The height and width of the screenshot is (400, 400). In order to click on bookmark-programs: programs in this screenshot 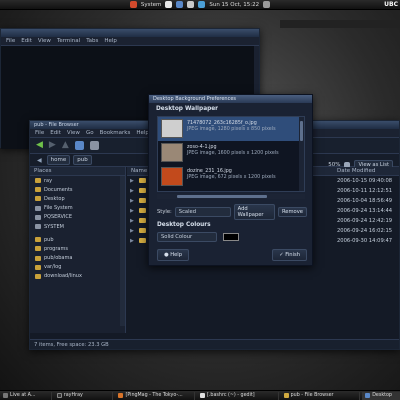, I will do `click(77, 248)`.